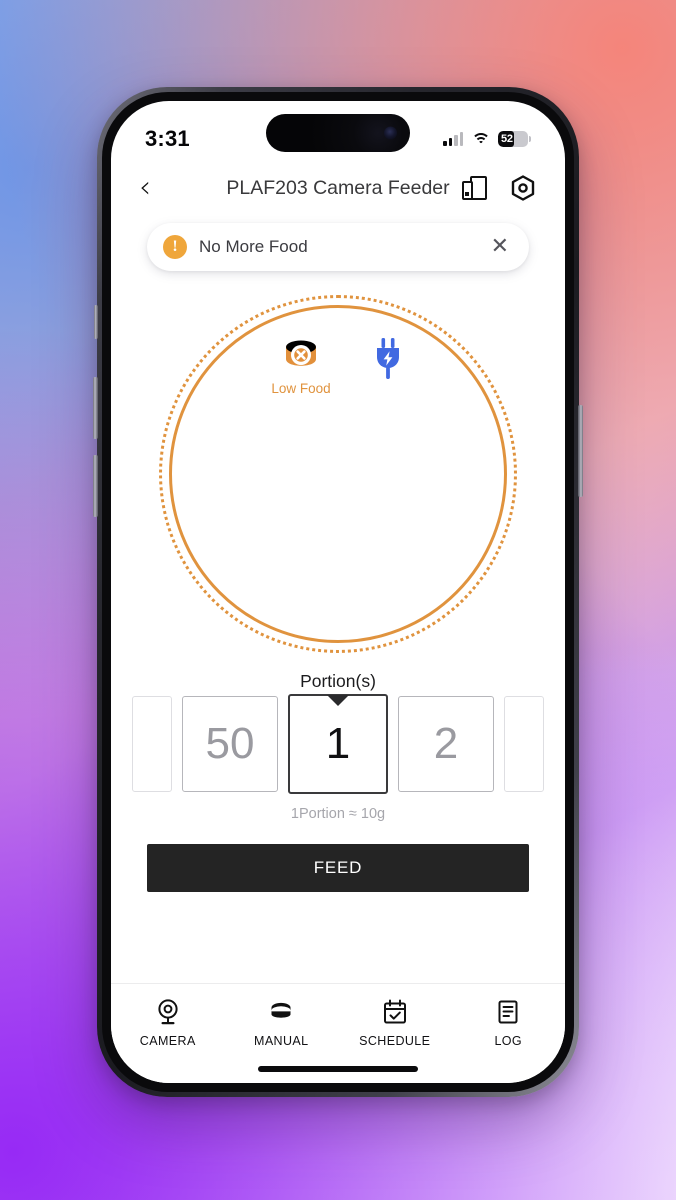 The image size is (676, 1200). Describe the element at coordinates (95, 408) in the screenshot. I see `volume-up-button` at that location.